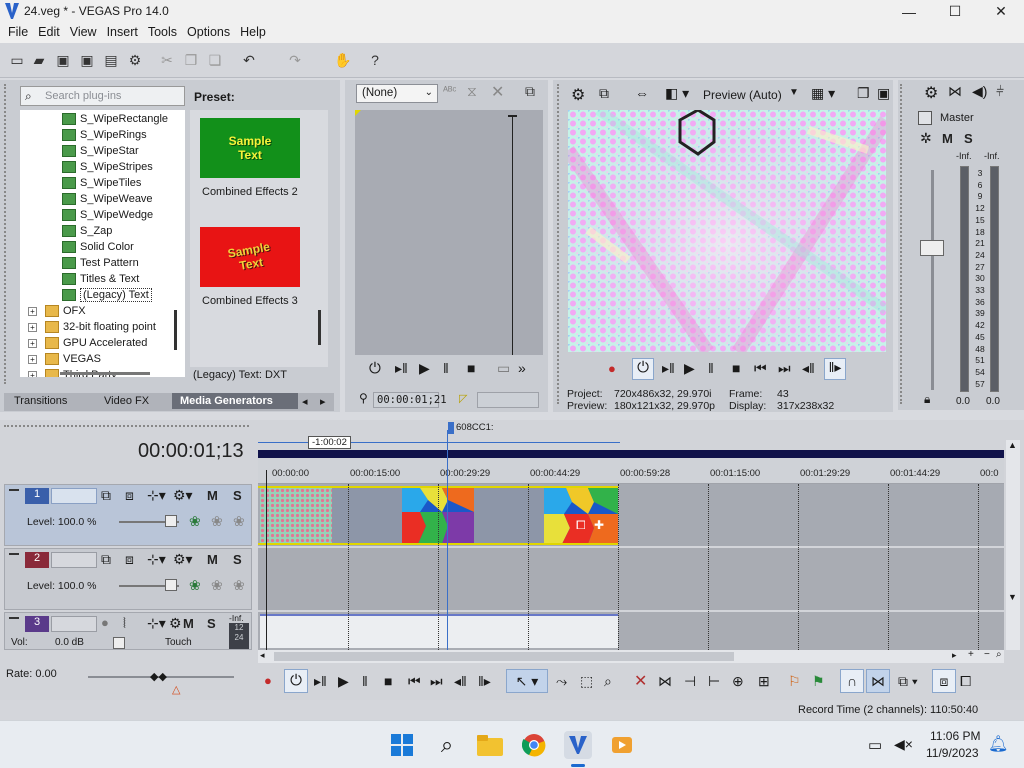 The image size is (1024, 768). I want to click on timeline-vscrollbar: ▲ ▼, so click(1013, 545).